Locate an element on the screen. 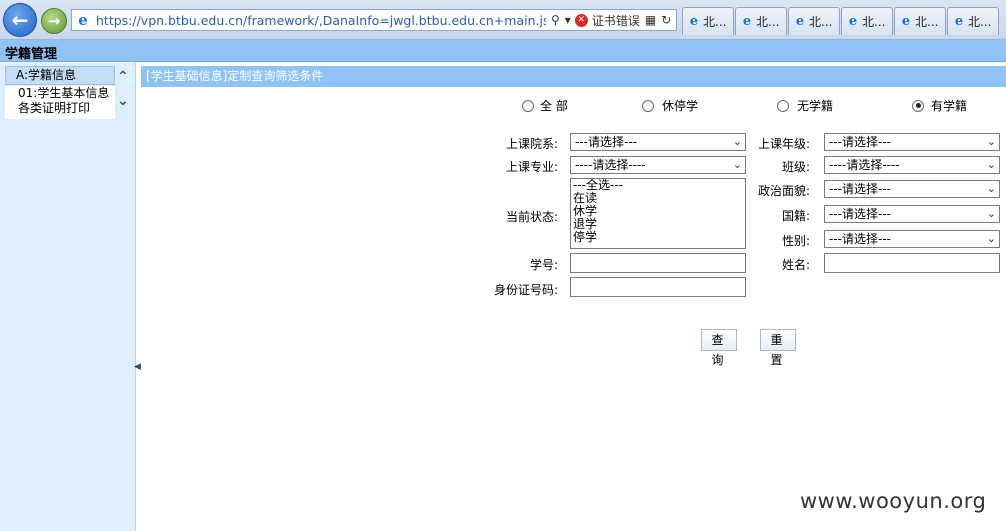 This screenshot has width=1006, height=531. query-button: 查 询 is located at coordinates (719, 348).